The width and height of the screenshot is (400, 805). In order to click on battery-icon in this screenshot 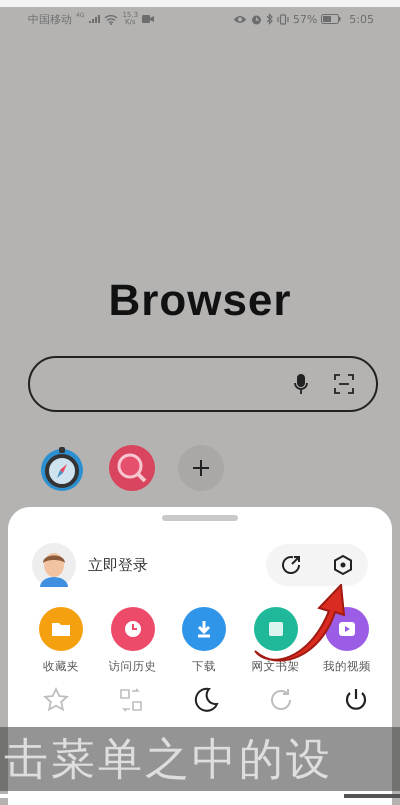, I will do `click(331, 19)`.